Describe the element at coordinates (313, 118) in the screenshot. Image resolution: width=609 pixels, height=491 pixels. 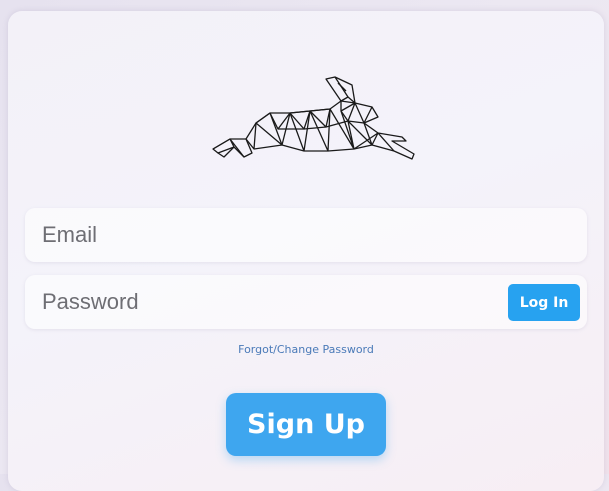
I see `geometric-rabbit-icon` at that location.